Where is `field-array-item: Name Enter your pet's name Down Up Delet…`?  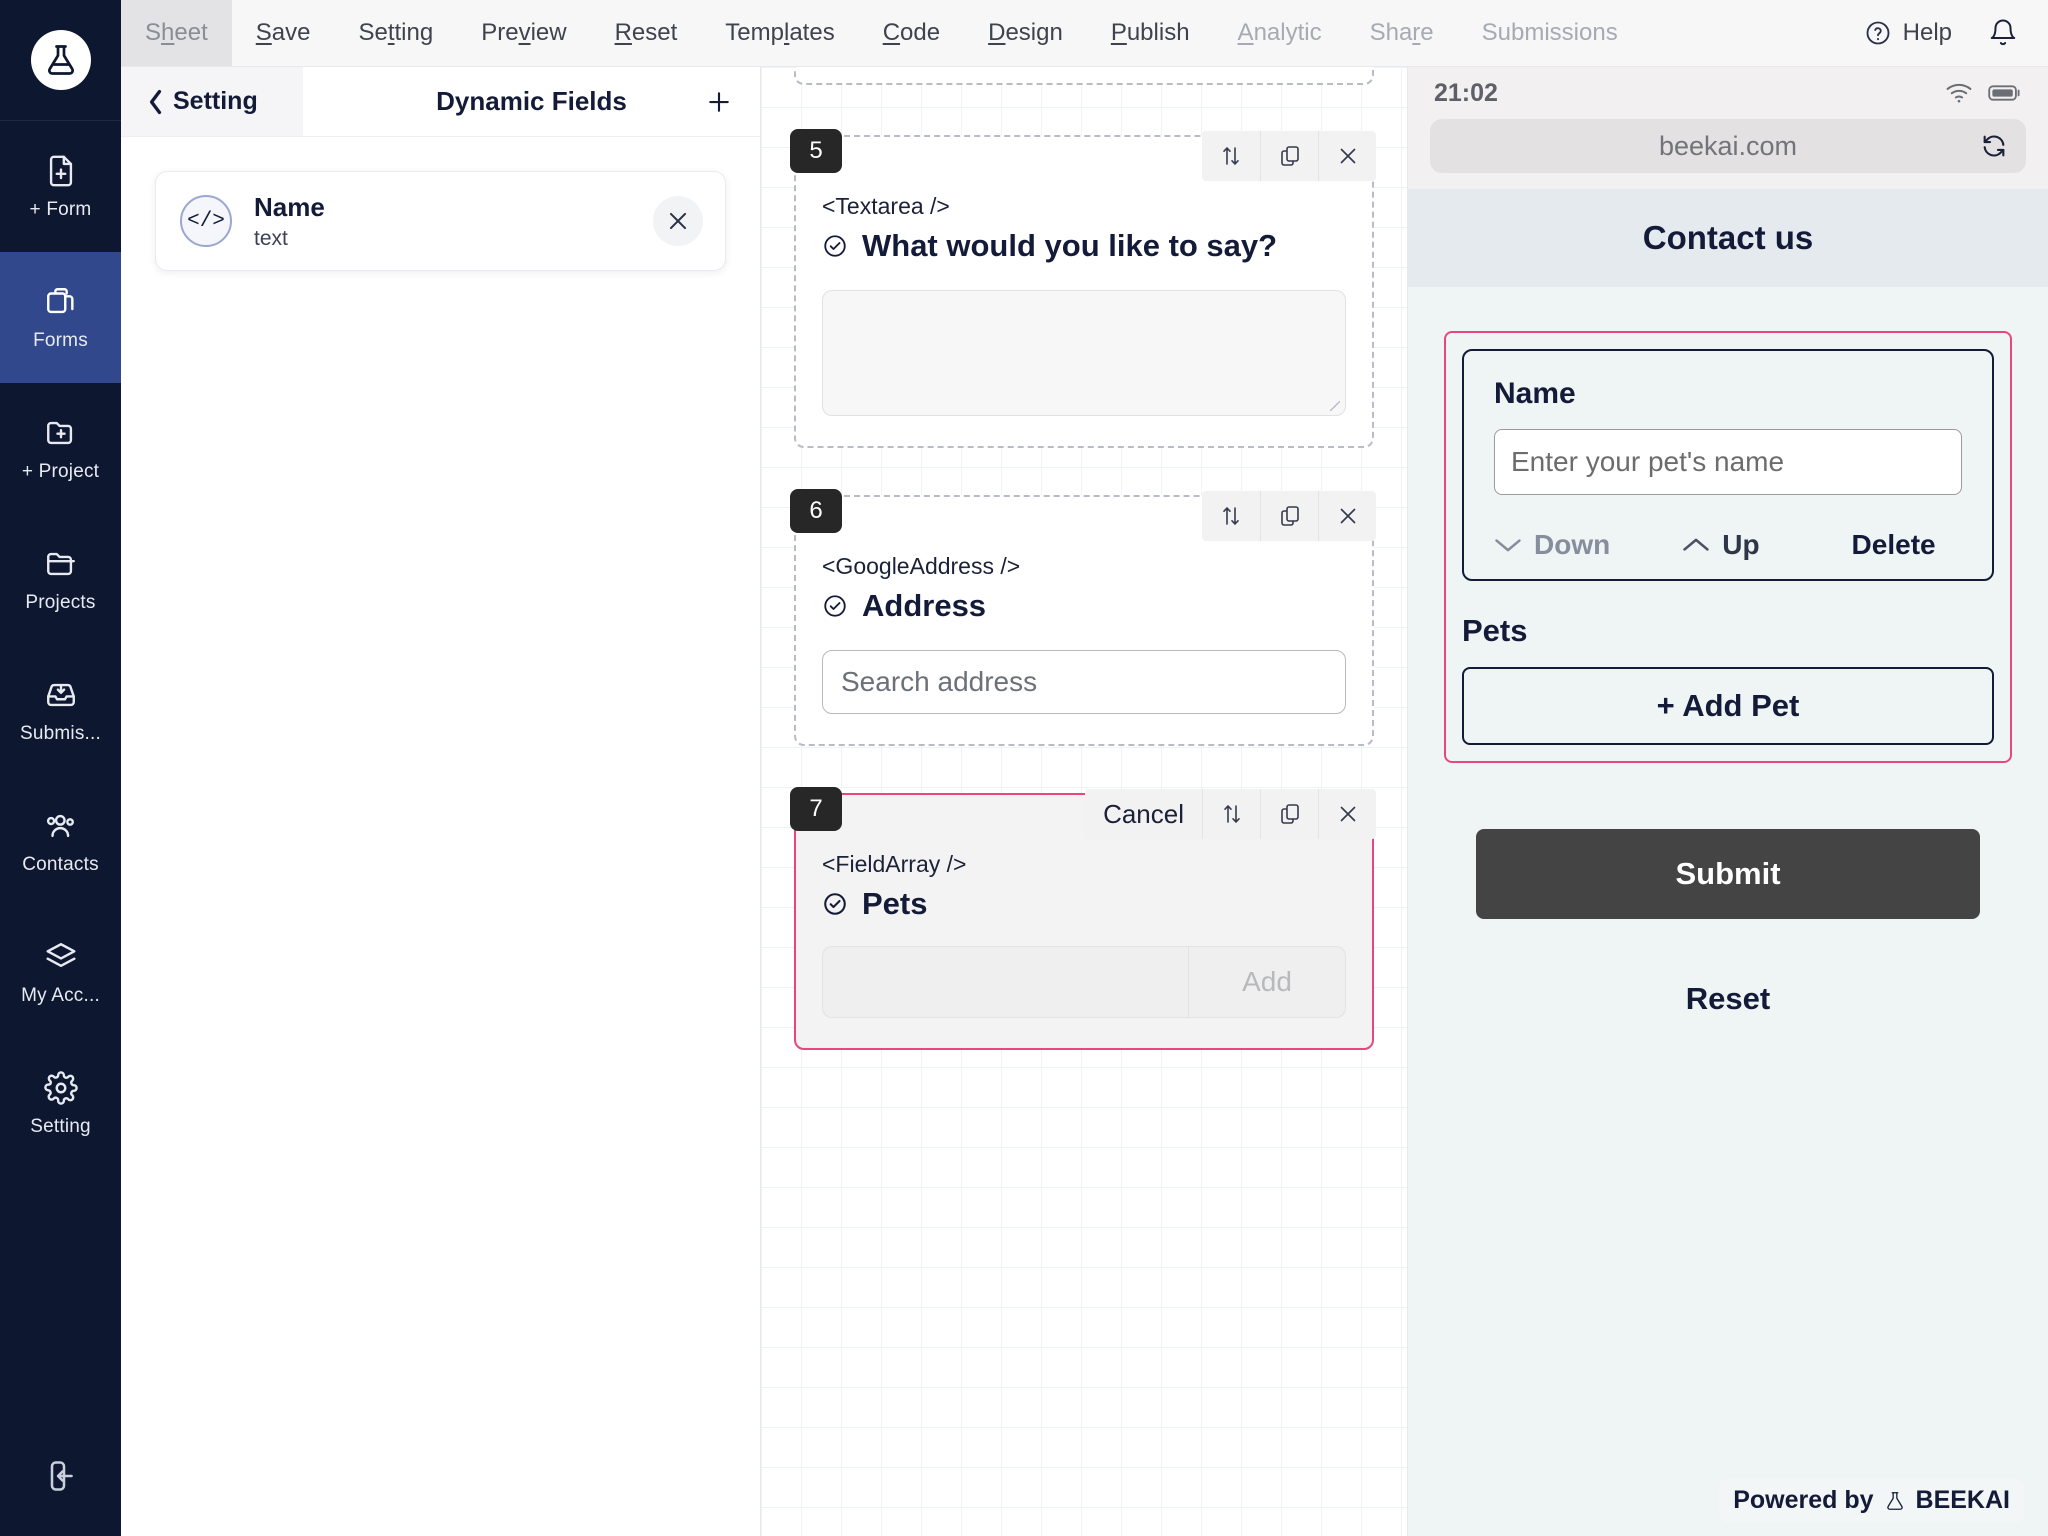 field-array-item: Name Enter your pet's name Down Up Delet… is located at coordinates (1728, 465).